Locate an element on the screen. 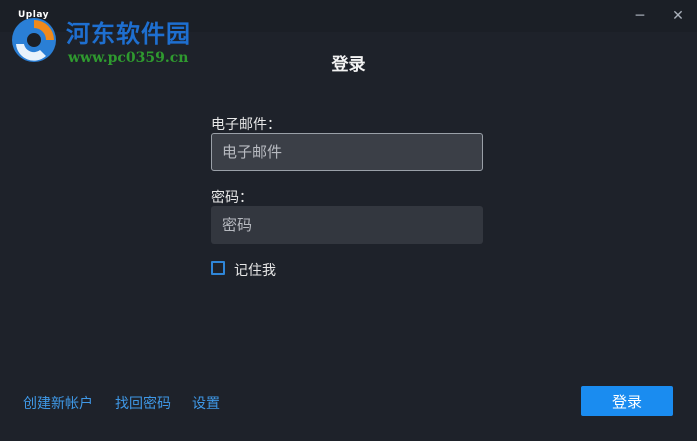 This screenshot has width=697, height=441. password-field is located at coordinates (347, 225).